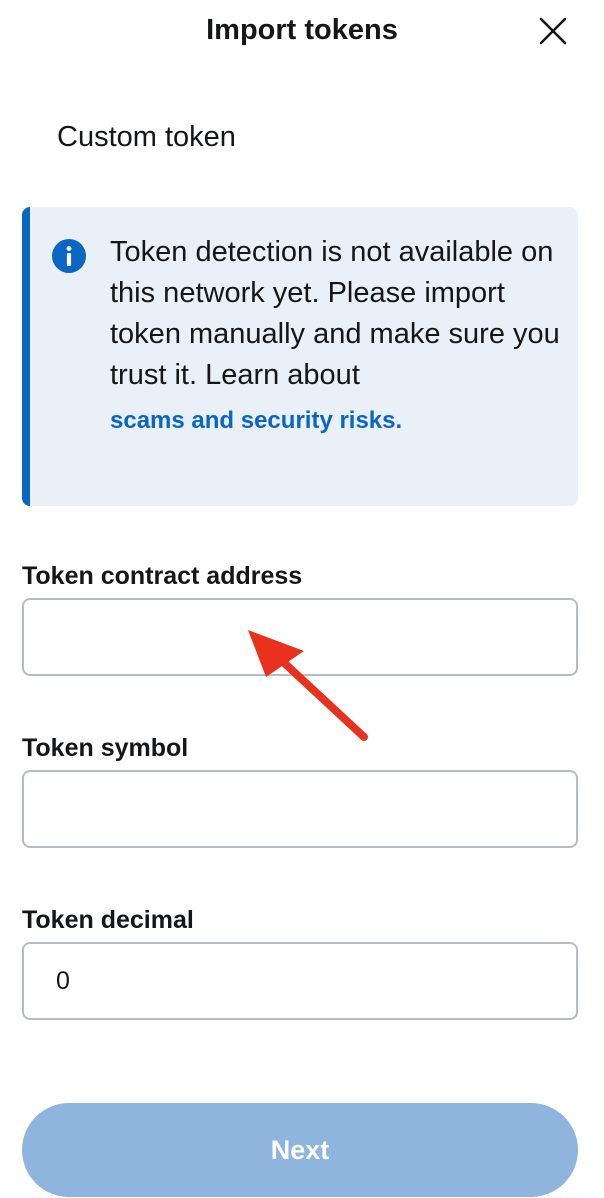 The image size is (604, 1198). What do you see at coordinates (26, 356) in the screenshot?
I see `banner-accent-bar` at bounding box center [26, 356].